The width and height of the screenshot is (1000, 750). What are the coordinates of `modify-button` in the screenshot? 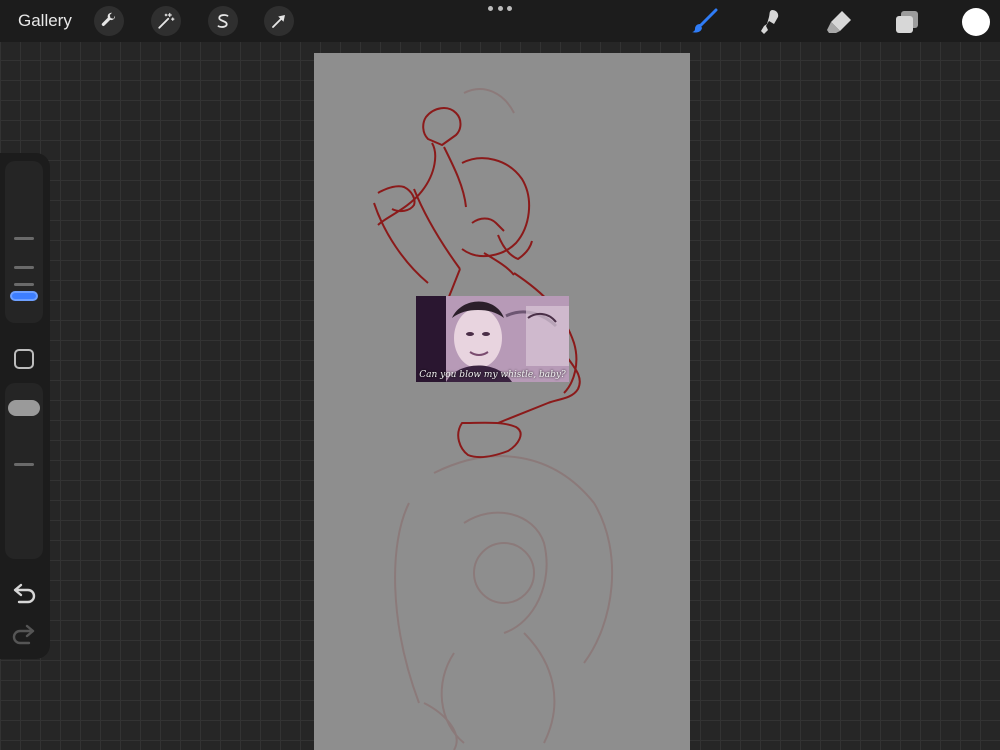 It's located at (24, 359).